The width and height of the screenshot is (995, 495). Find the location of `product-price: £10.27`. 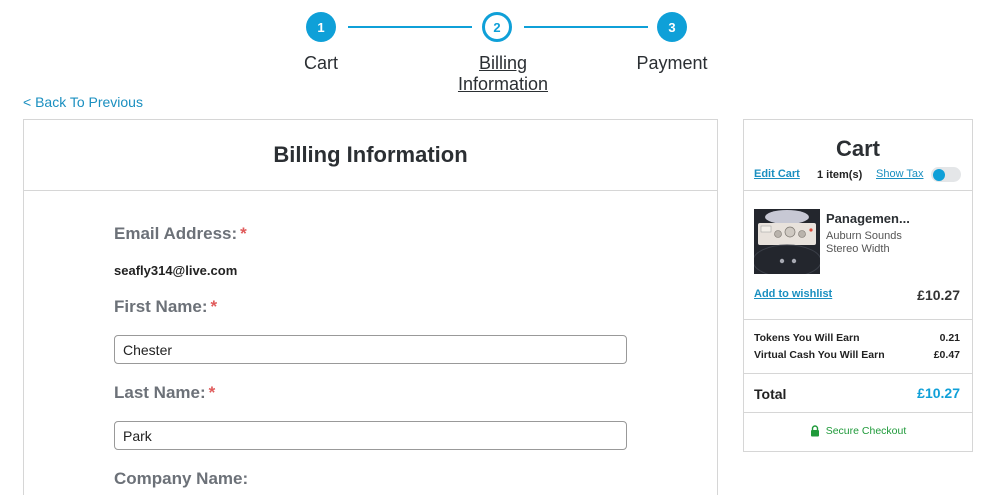

product-price: £10.27 is located at coordinates (938, 295).